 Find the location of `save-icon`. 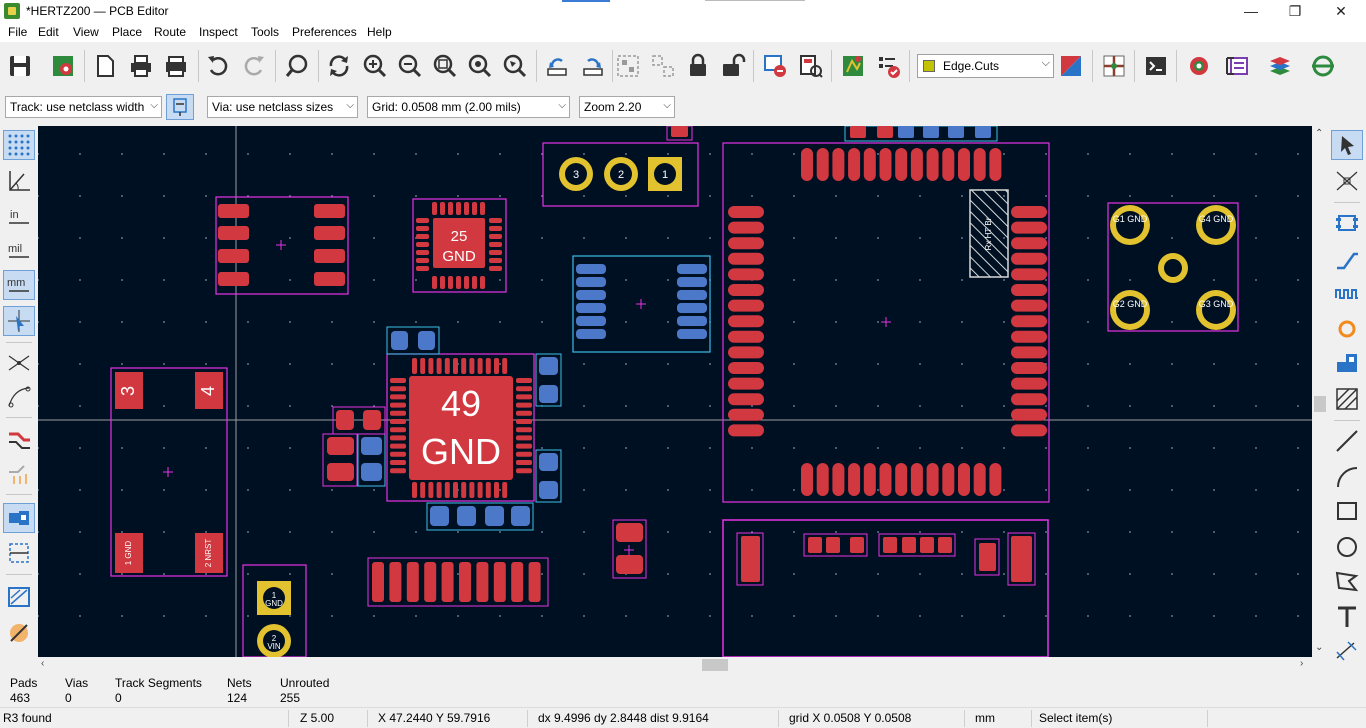

save-icon is located at coordinates (20, 66).